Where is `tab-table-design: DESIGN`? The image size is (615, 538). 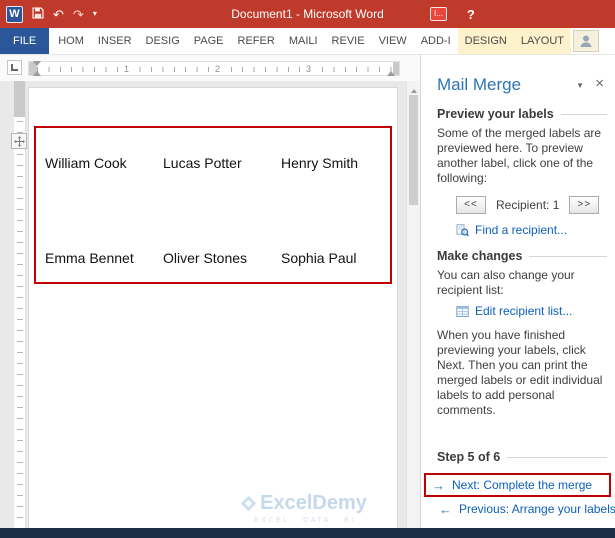 tab-table-design: DESIGN is located at coordinates (485, 41).